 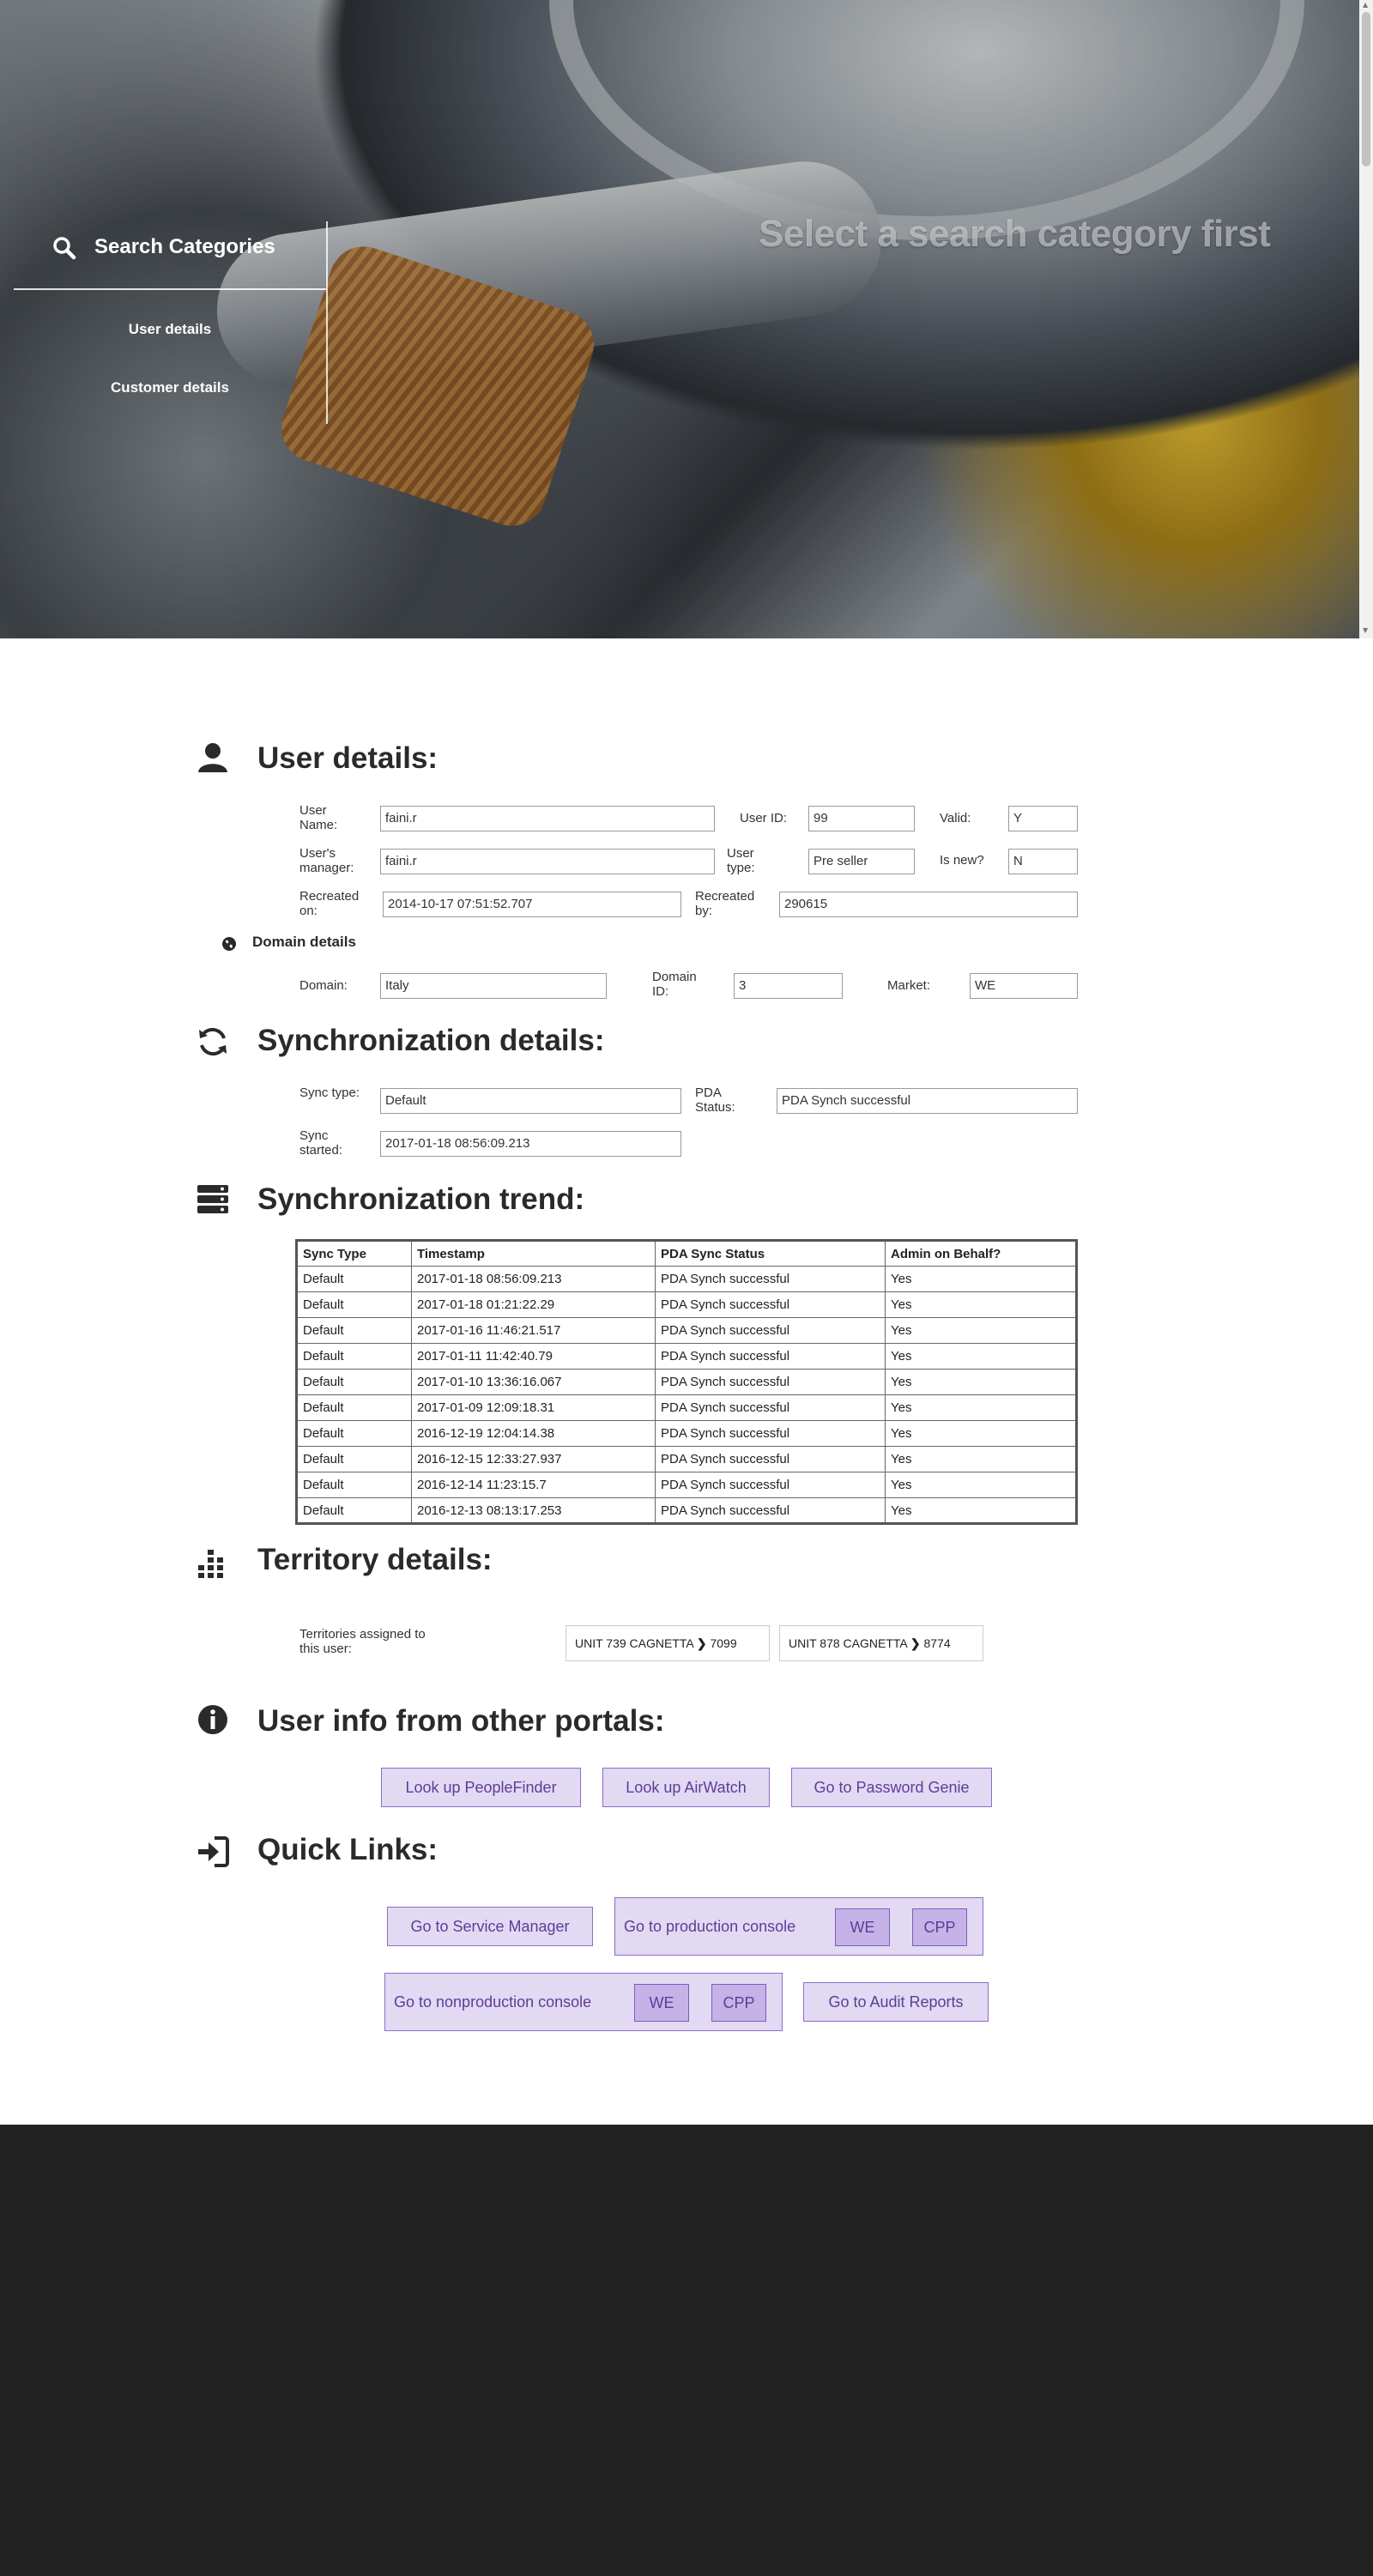 What do you see at coordinates (770, 1253) in the screenshot?
I see `column-header: PDA Sync Status` at bounding box center [770, 1253].